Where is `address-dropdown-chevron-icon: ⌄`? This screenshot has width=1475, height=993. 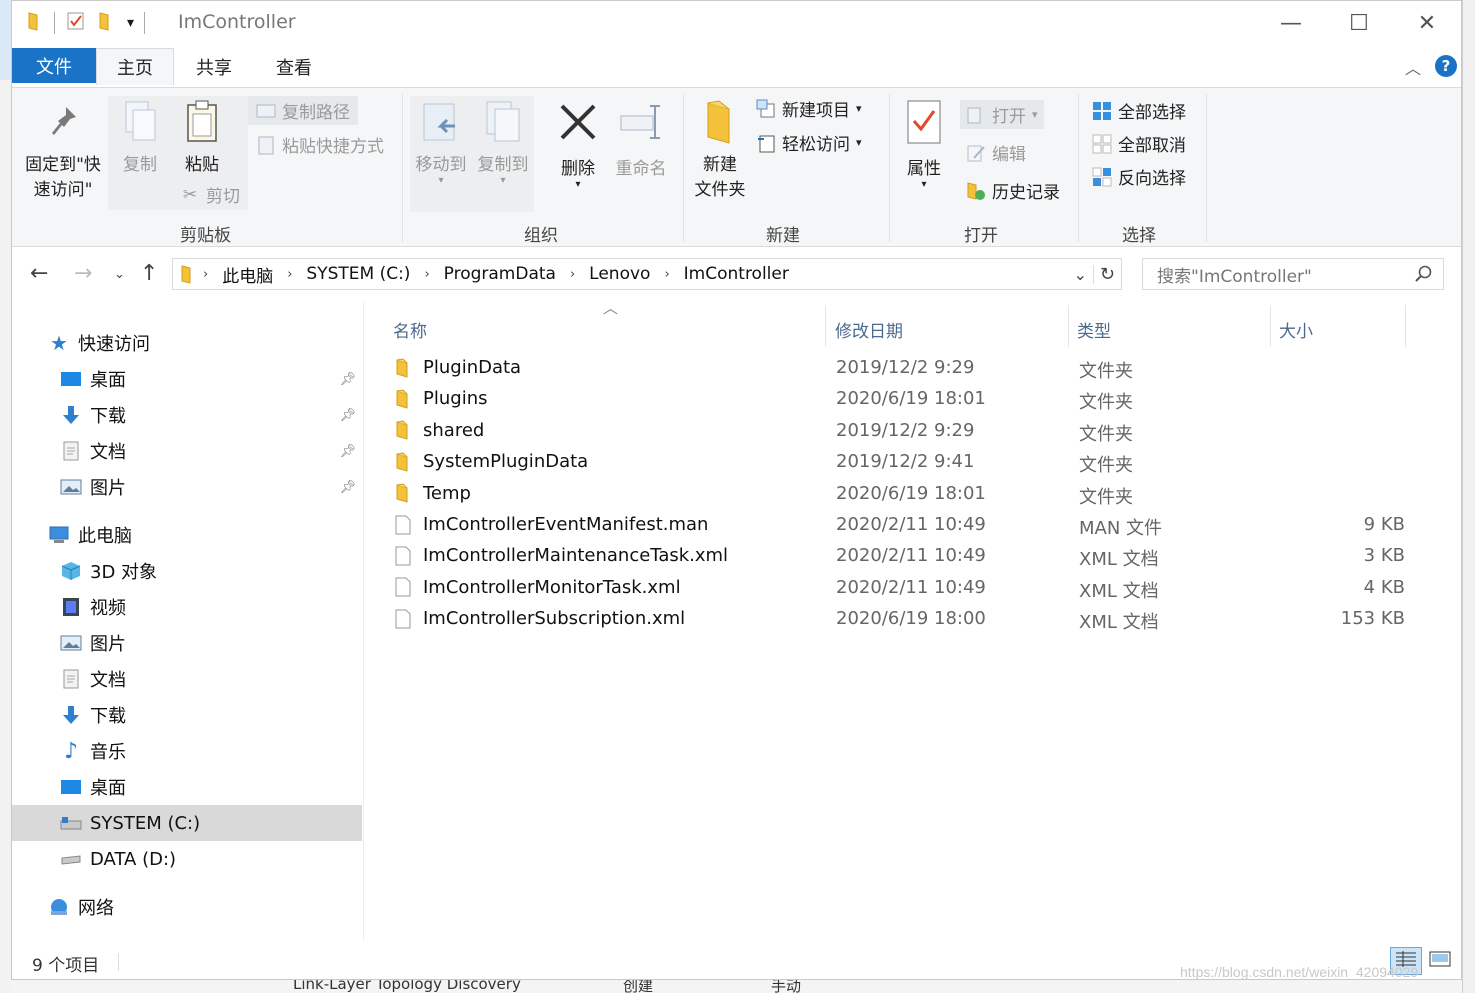 address-dropdown-chevron-icon: ⌄ is located at coordinates (1081, 274).